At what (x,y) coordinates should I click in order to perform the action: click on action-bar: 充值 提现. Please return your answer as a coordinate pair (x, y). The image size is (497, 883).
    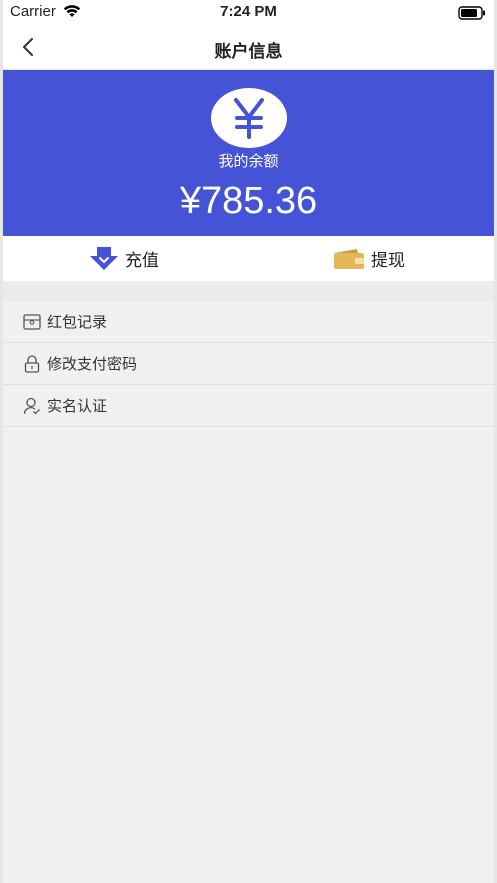
    Looking at the image, I should click on (248, 258).